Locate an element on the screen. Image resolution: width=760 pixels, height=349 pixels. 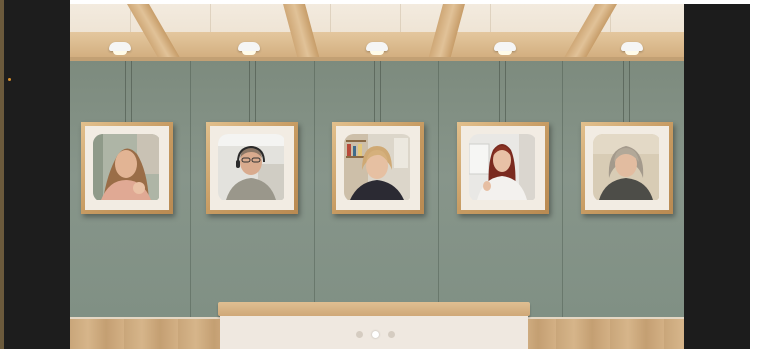
bench-top is located at coordinates (374, 309).